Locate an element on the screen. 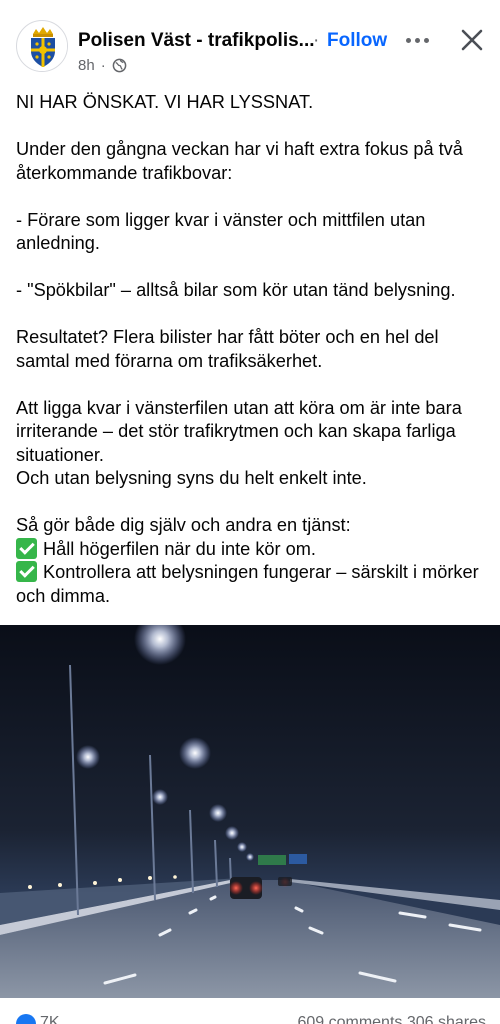 This screenshot has width=500, height=1024. comments-shares: 609 comments 306 shares is located at coordinates (391, 1019).